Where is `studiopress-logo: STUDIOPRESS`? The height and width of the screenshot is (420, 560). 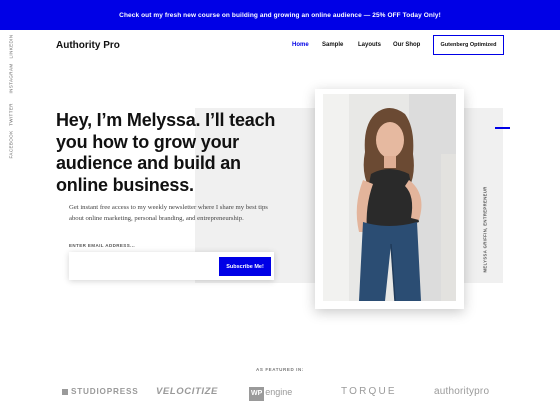
studiopress-logo: STUDIOPRESS is located at coordinates (100, 392).